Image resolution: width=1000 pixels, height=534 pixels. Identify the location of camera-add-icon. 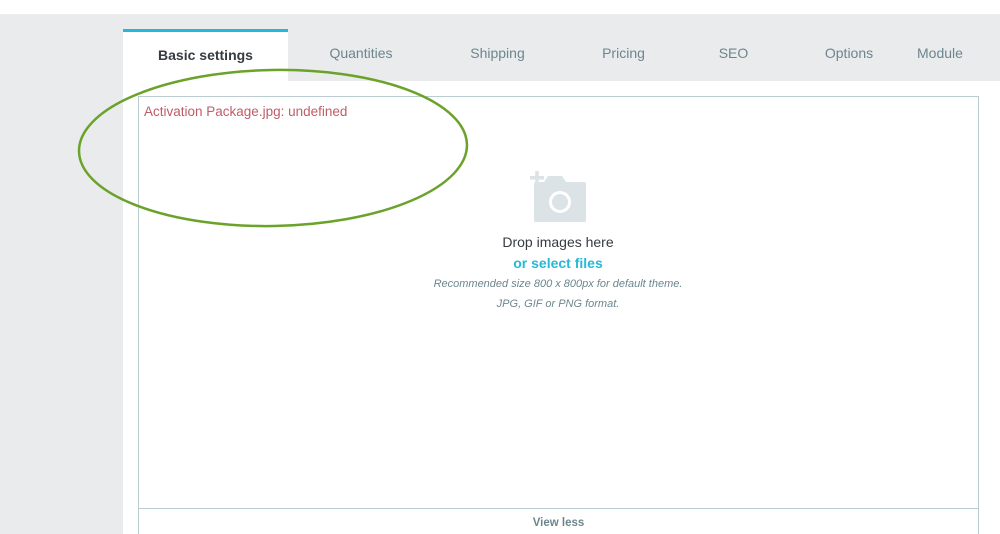
(558, 196).